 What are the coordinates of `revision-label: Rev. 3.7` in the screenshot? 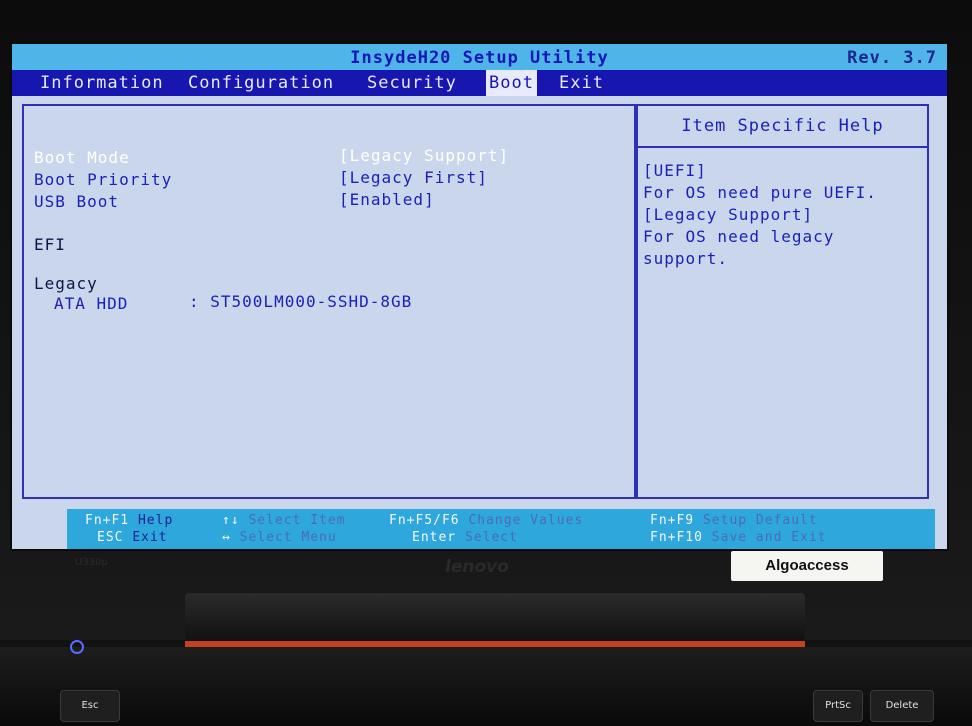 It's located at (892, 58).